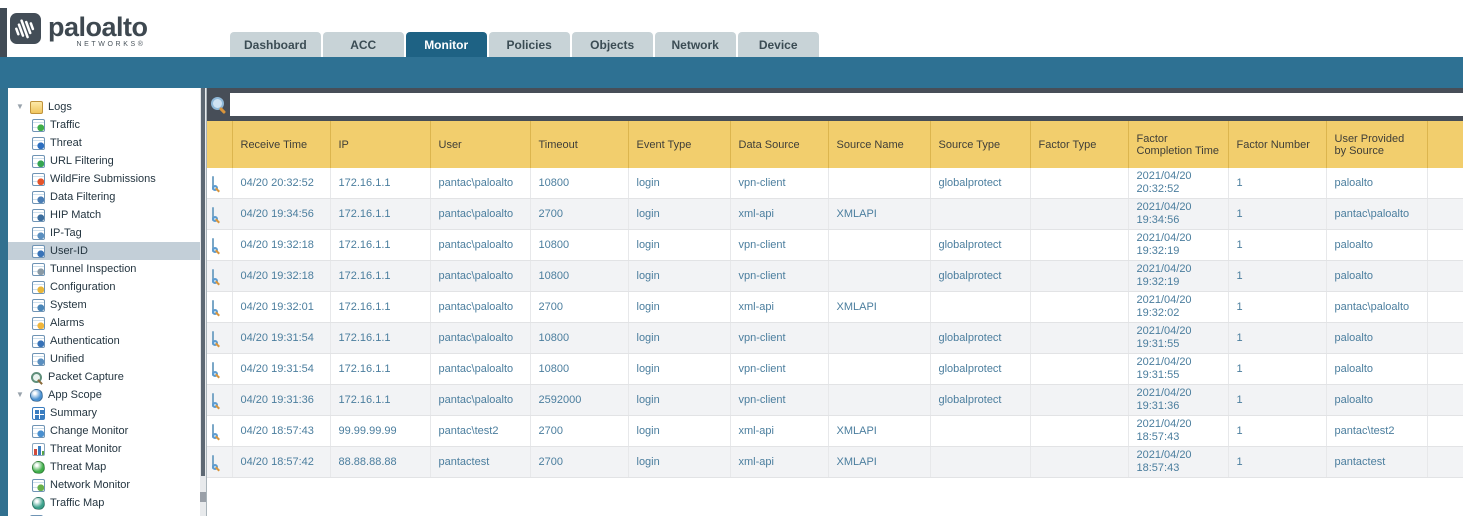 Image resolution: width=1463 pixels, height=516 pixels. Describe the element at coordinates (107, 431) in the screenshot. I see `sidebar-item-change-monitor: Change Monitor` at that location.